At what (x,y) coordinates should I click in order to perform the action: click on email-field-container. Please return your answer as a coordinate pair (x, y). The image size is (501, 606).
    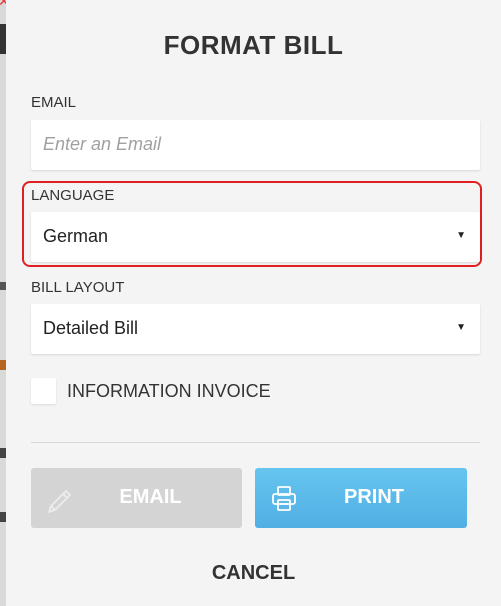
    Looking at the image, I should click on (255, 145).